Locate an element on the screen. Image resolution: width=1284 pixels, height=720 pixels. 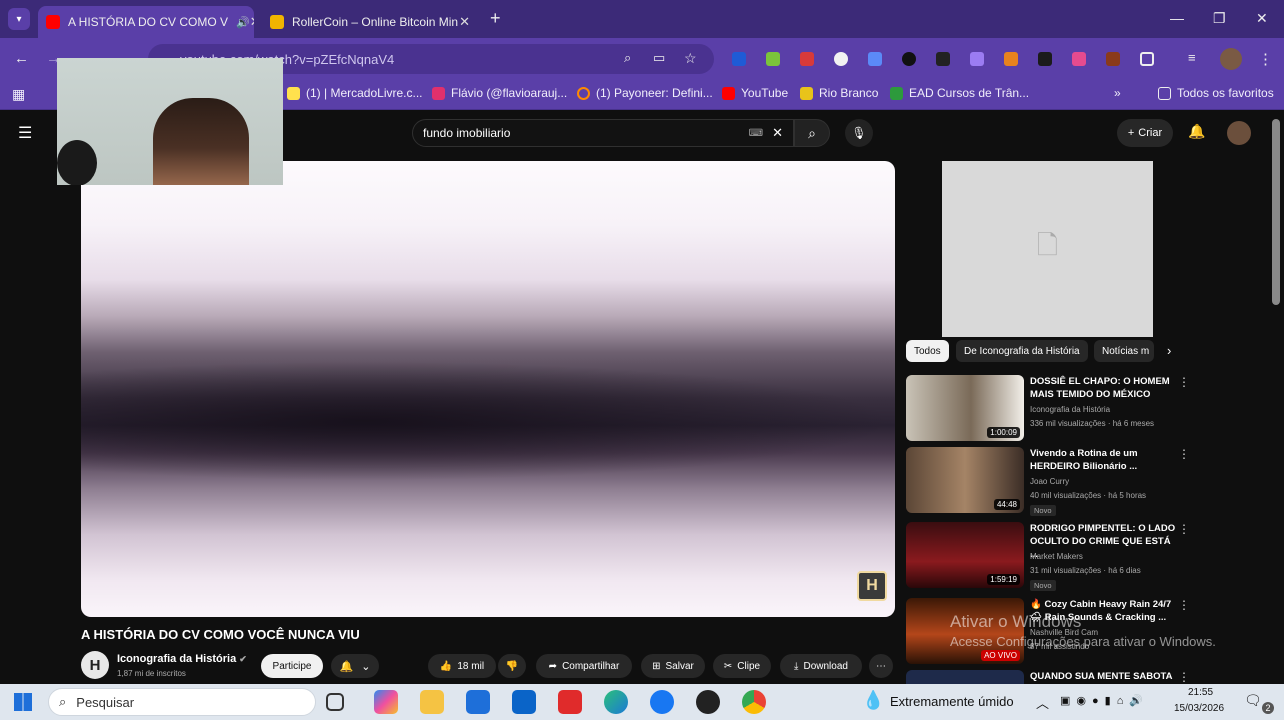
all-bookmarks: Todos os favoritos is located at coordinates (1216, 93).